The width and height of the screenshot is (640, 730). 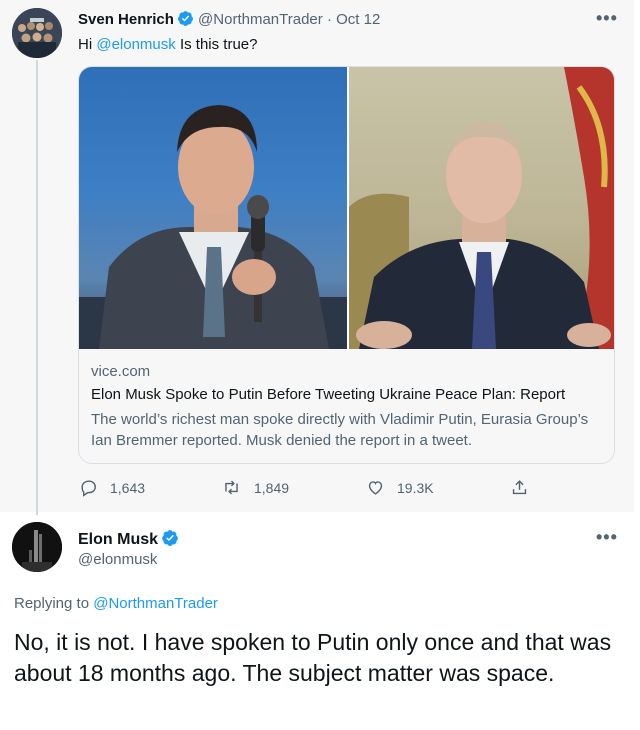 What do you see at coordinates (272, 487) in the screenshot?
I see `retweet-count: 1,849` at bounding box center [272, 487].